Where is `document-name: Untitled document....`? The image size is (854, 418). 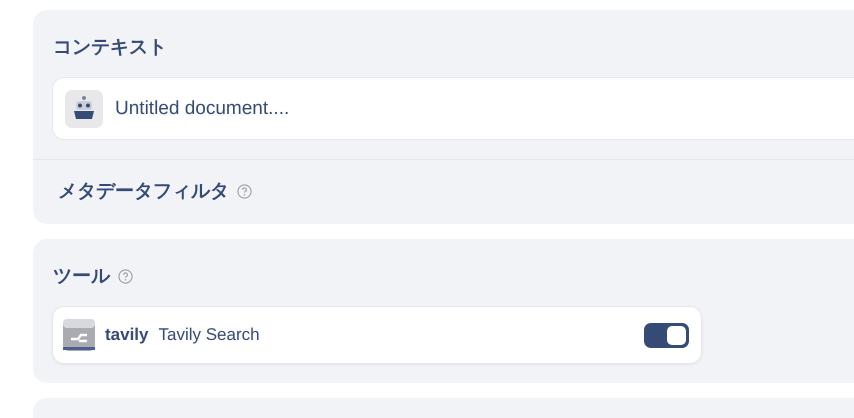
document-name: Untitled document.... is located at coordinates (202, 109).